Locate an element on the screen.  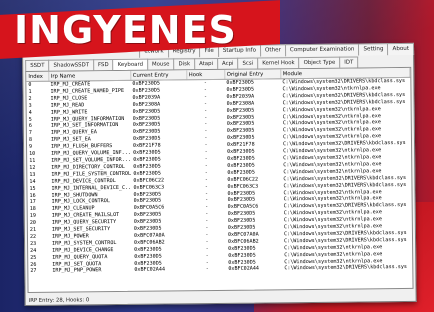
column-header: Original Entry is located at coordinates (252, 74).